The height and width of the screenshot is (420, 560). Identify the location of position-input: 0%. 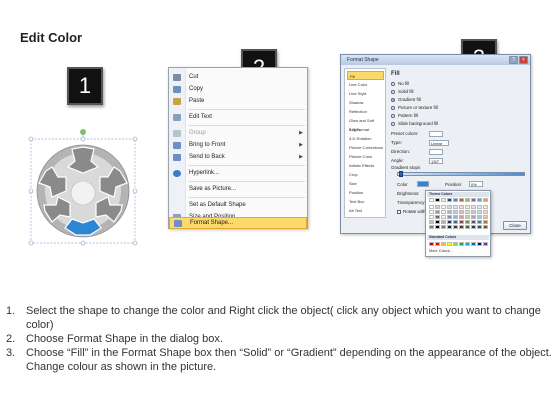
(476, 184).